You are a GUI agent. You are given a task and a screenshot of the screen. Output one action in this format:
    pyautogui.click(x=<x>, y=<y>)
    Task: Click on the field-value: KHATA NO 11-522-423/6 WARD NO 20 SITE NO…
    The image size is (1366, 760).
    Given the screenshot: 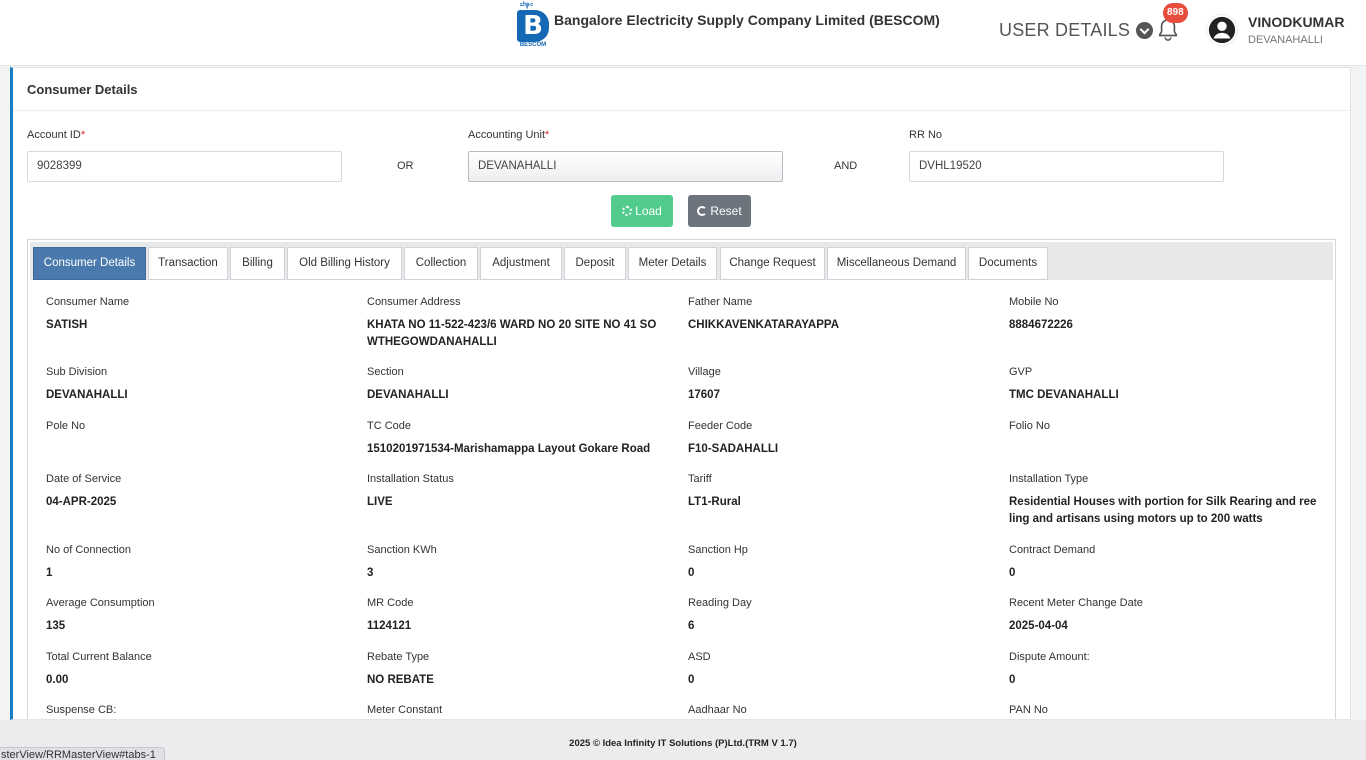 What is the action you would take?
    pyautogui.click(x=512, y=333)
    